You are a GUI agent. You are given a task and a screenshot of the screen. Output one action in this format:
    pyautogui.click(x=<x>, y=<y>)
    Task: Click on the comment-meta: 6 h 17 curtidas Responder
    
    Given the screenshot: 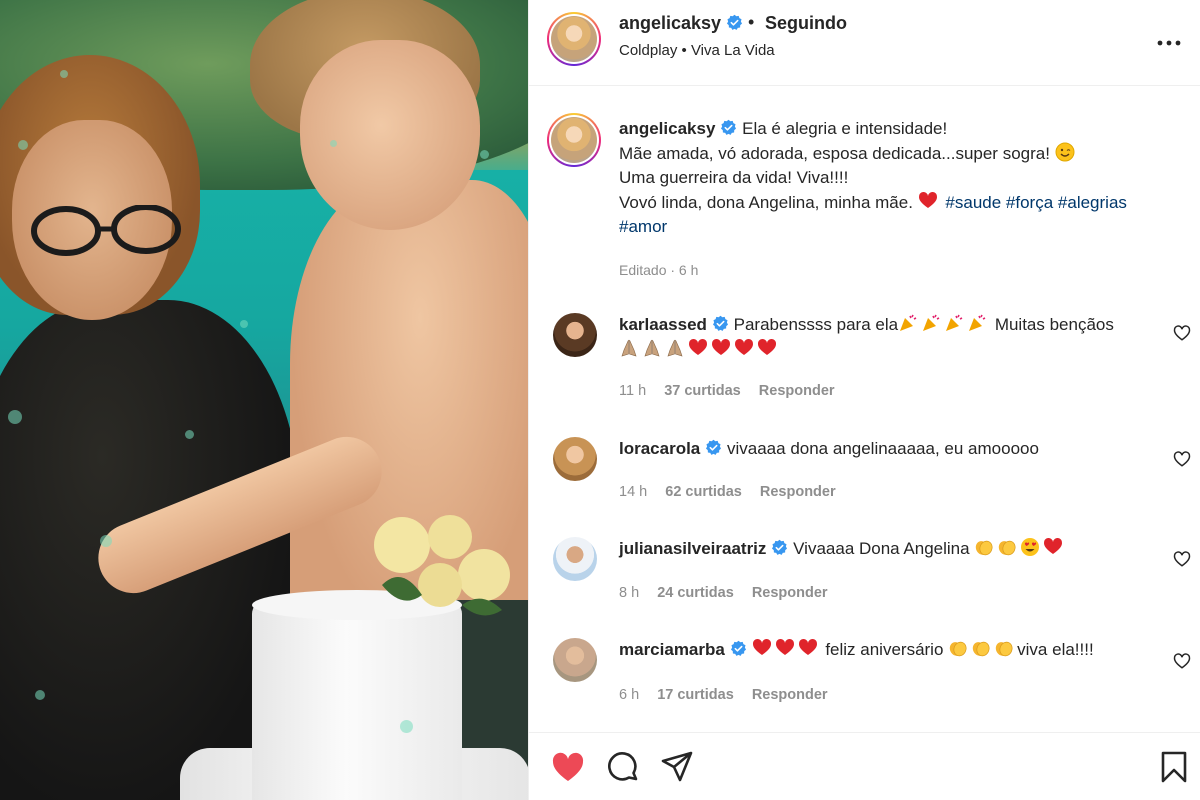 What is the action you would take?
    pyautogui.click(x=730, y=695)
    